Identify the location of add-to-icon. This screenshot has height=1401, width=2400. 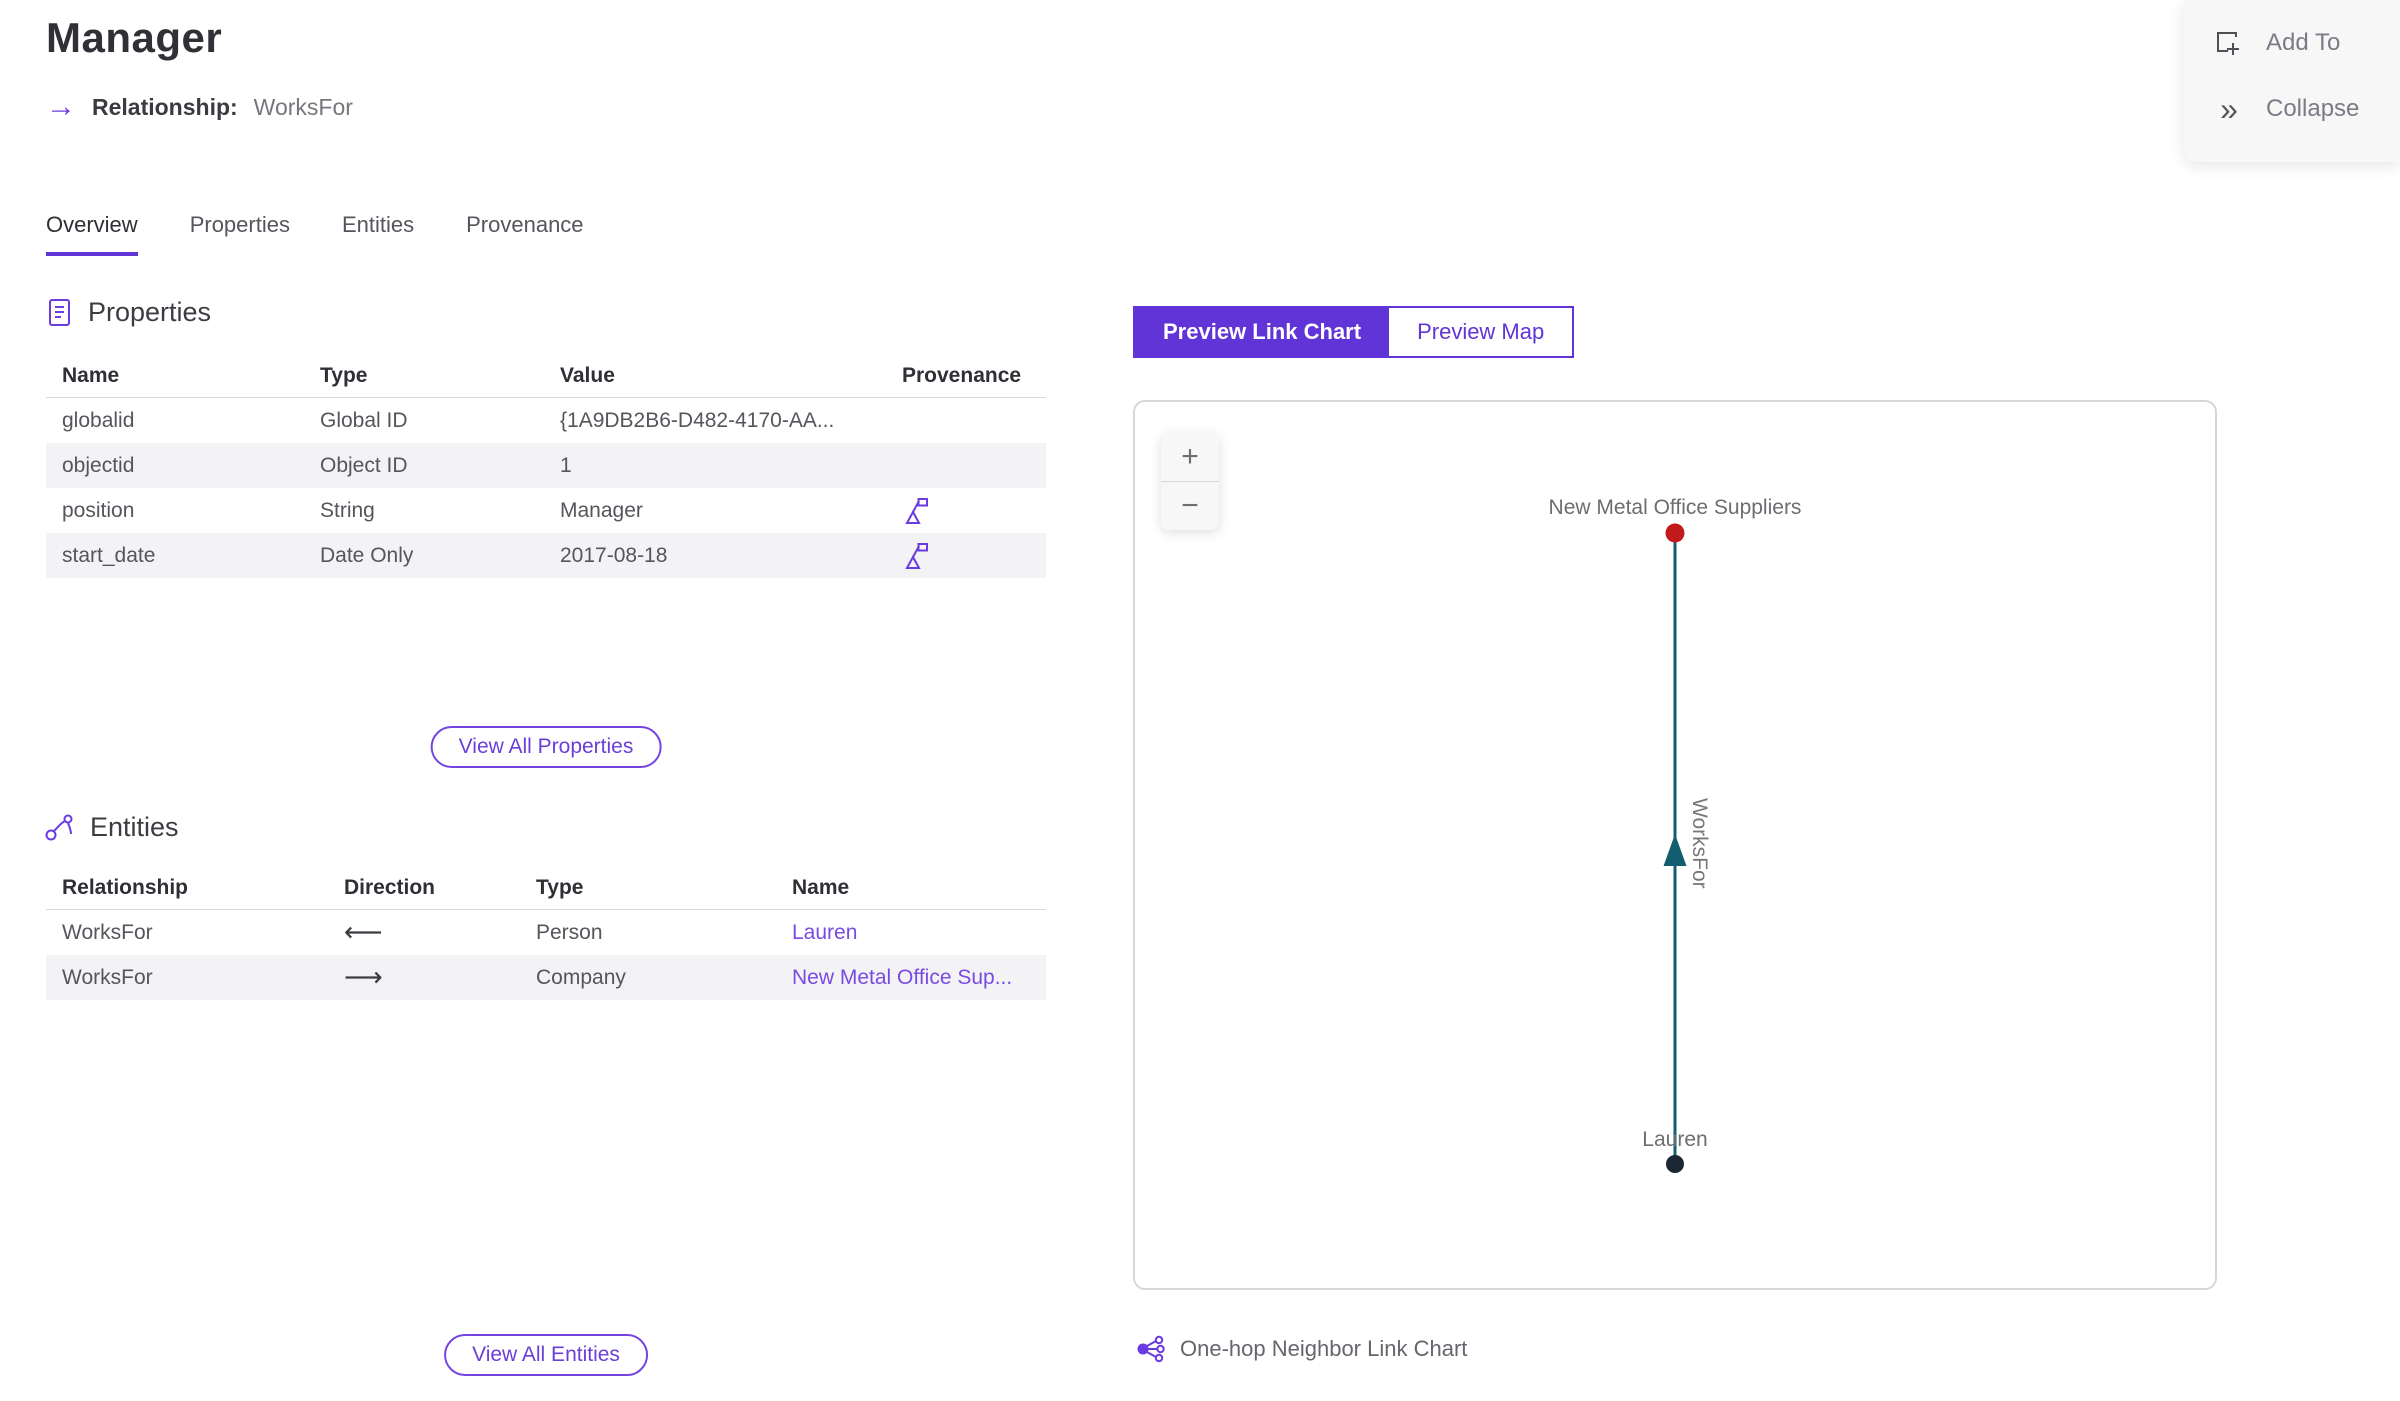
(2228, 43).